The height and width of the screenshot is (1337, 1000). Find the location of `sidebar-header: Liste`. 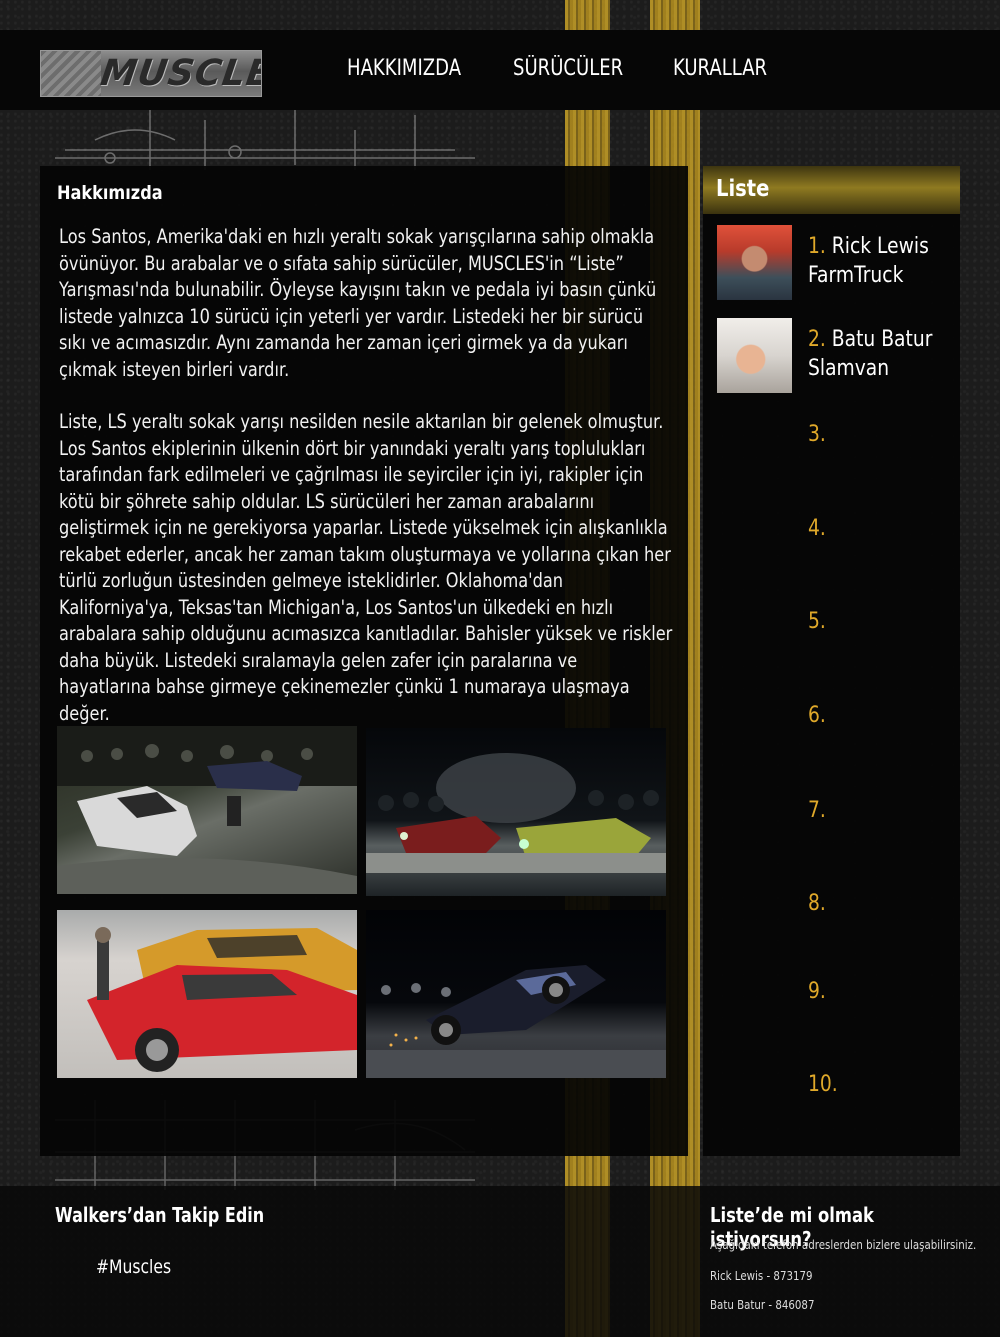

sidebar-header: Liste is located at coordinates (831, 190).